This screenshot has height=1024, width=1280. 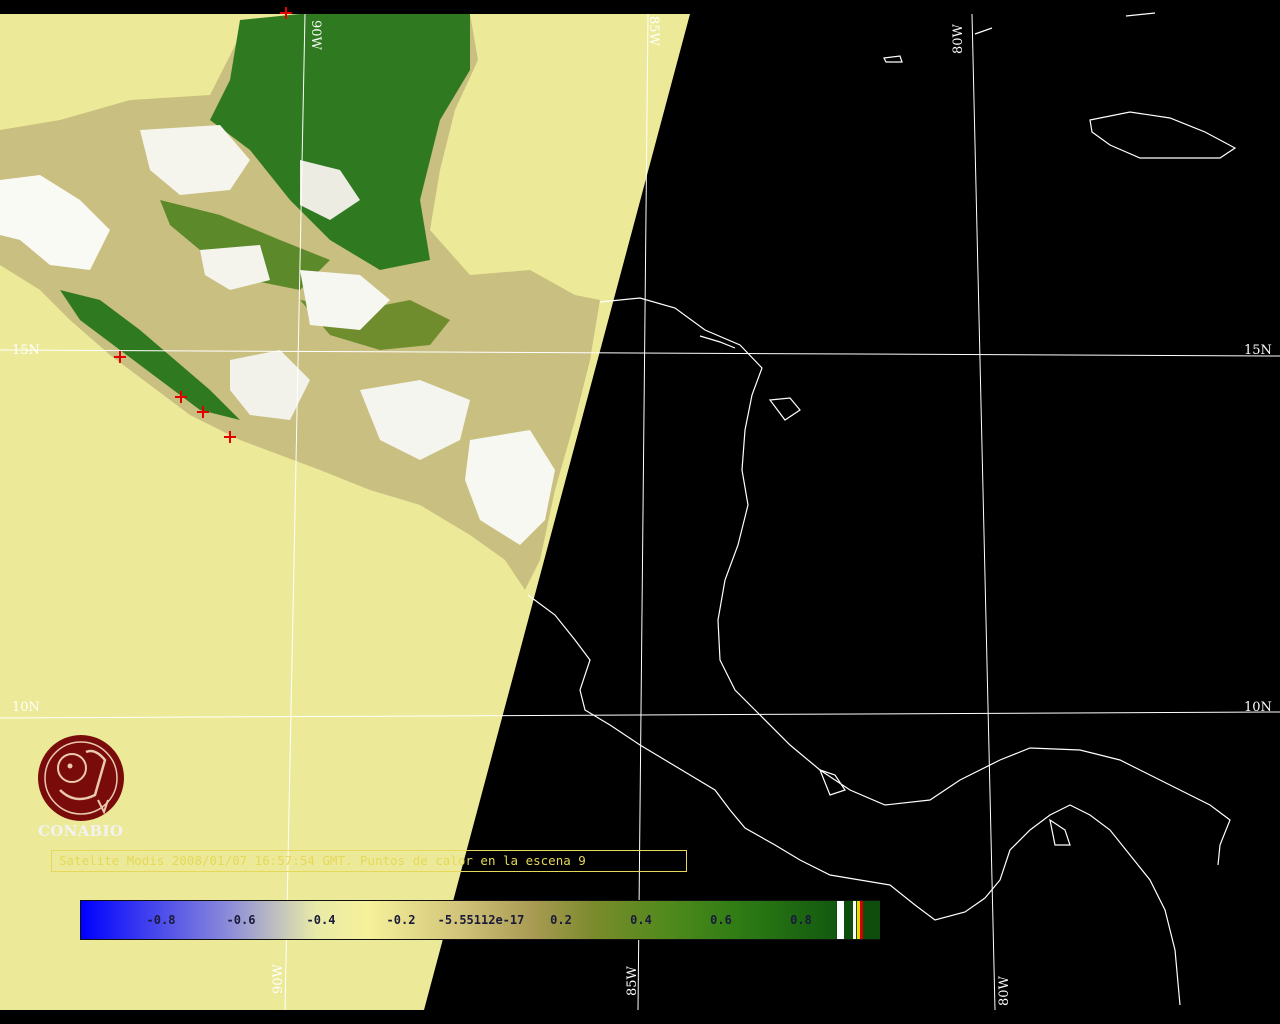 I want to click on lat-10n-right: 10N, so click(x=1258, y=707).